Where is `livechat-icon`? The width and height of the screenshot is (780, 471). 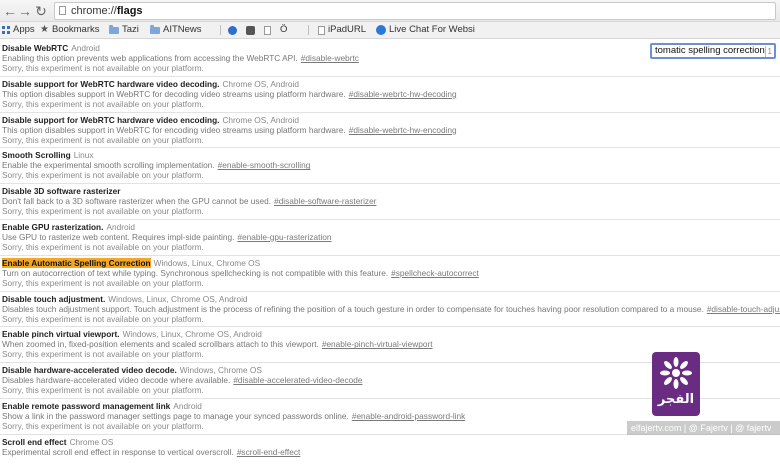 livechat-icon is located at coordinates (381, 30).